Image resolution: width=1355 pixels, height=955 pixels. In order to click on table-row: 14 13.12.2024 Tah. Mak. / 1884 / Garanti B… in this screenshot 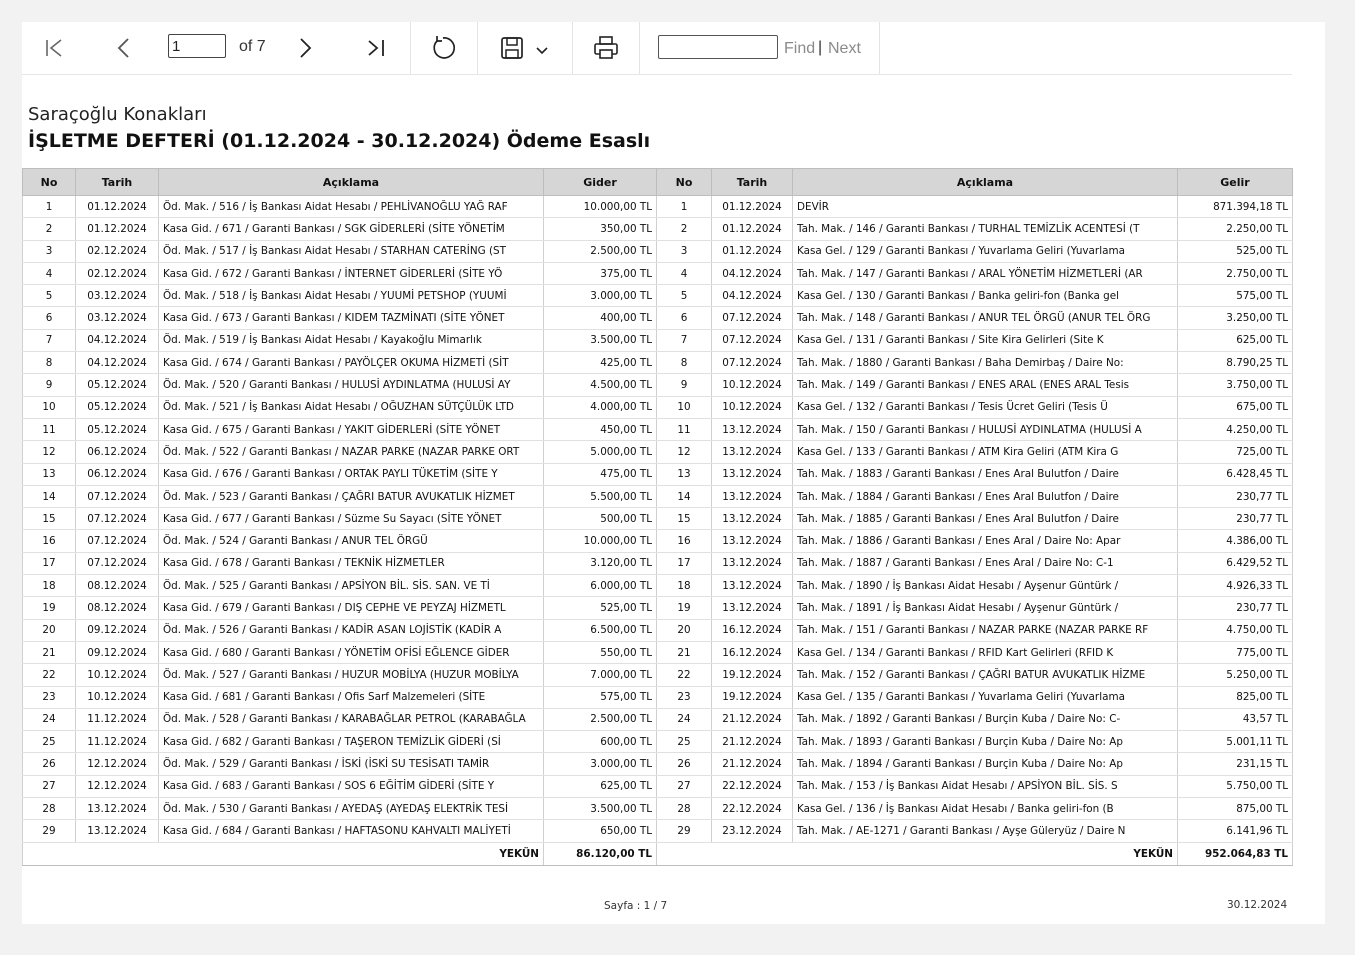, I will do `click(974, 497)`.